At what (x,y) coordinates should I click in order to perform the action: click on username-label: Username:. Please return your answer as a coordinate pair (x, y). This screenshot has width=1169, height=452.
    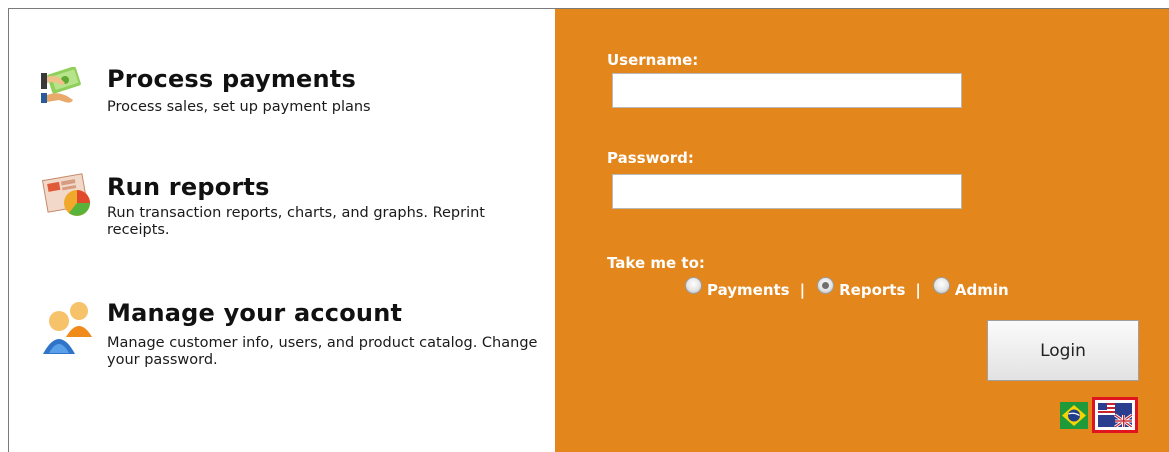
    Looking at the image, I should click on (653, 60).